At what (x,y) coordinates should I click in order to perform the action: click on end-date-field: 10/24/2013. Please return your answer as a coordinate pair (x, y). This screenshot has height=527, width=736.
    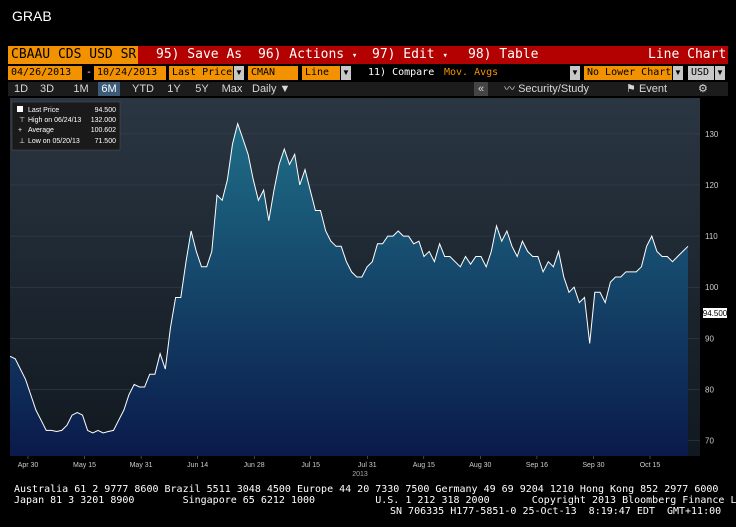
    Looking at the image, I should click on (130, 73).